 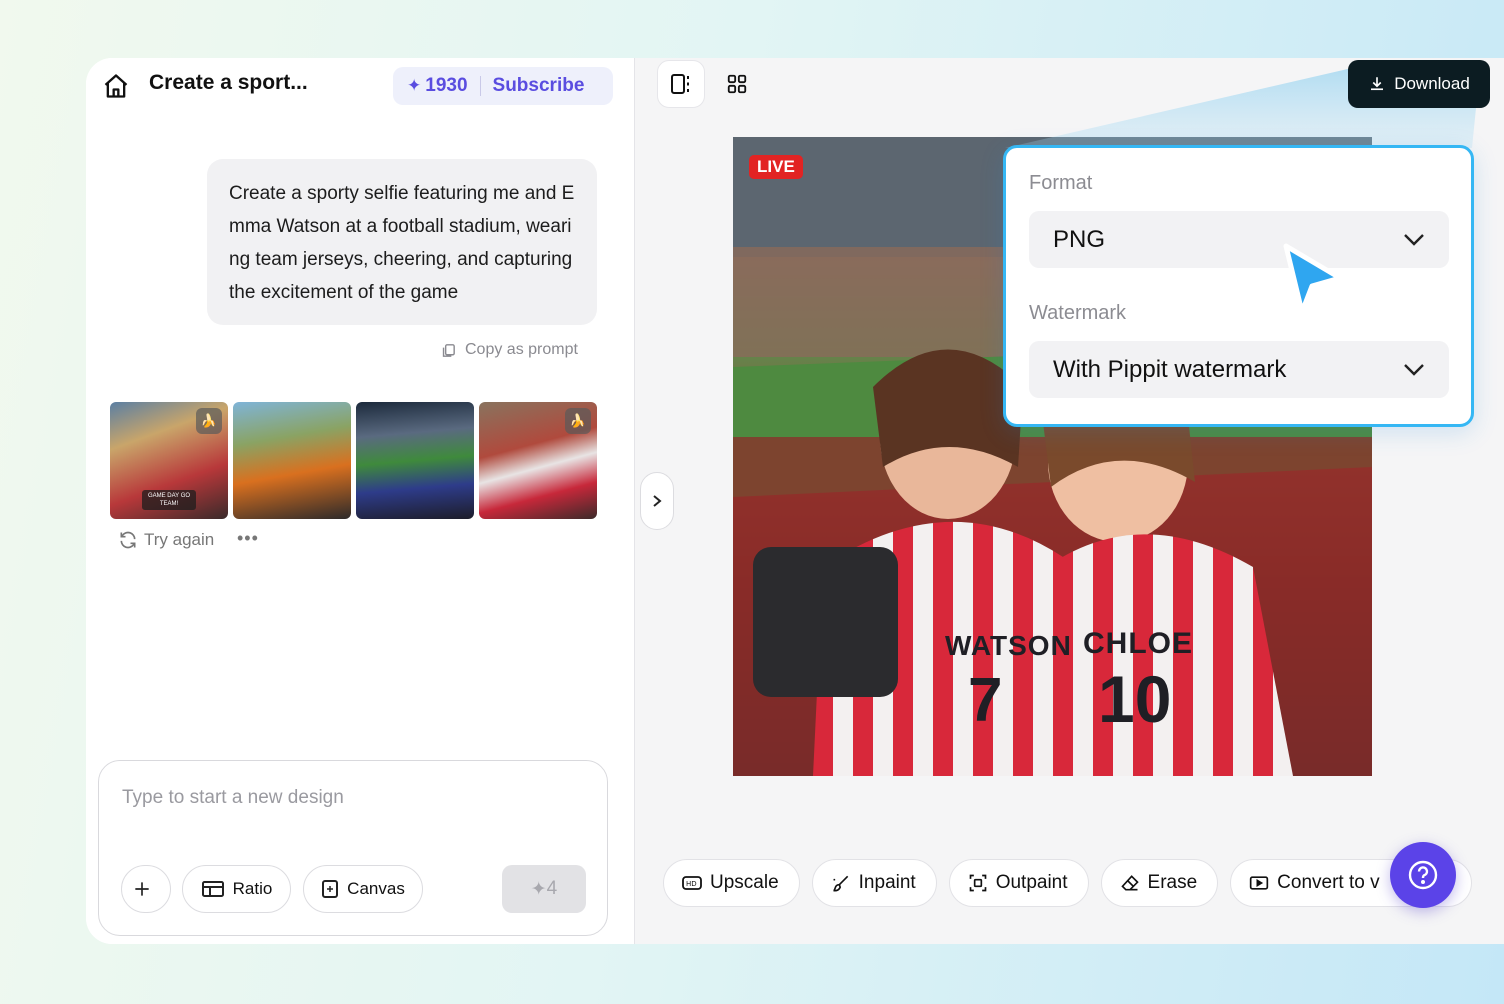 I want to click on format-value: PNG, so click(x=1079, y=239).